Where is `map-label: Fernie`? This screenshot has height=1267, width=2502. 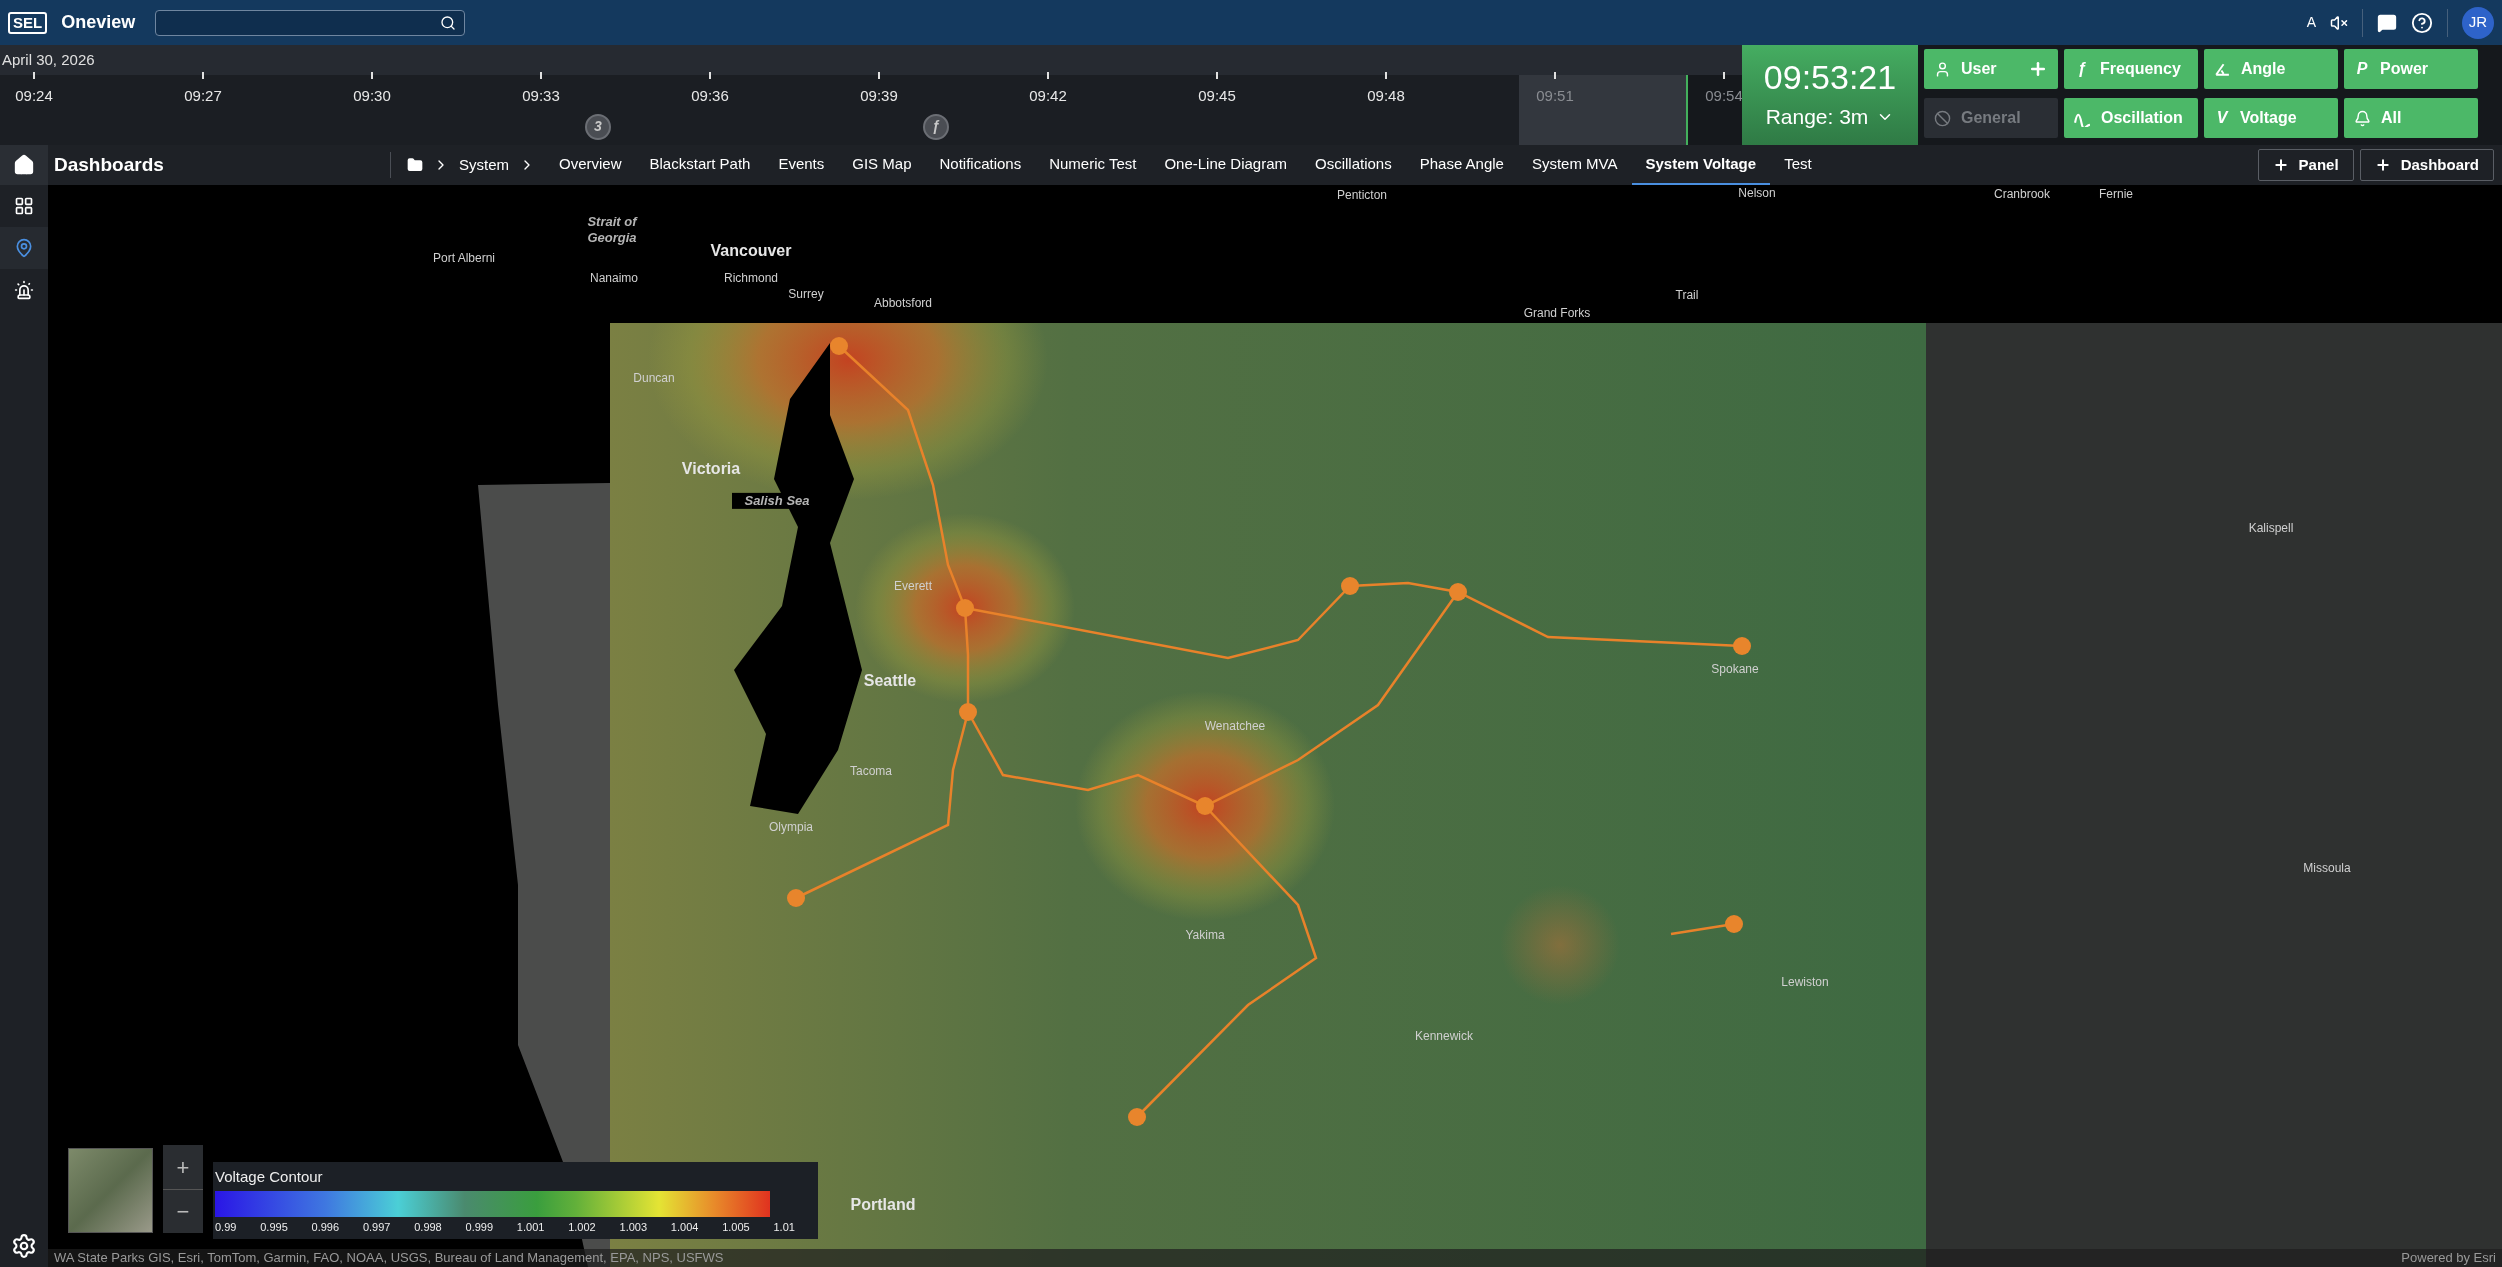
map-label: Fernie is located at coordinates (2116, 194).